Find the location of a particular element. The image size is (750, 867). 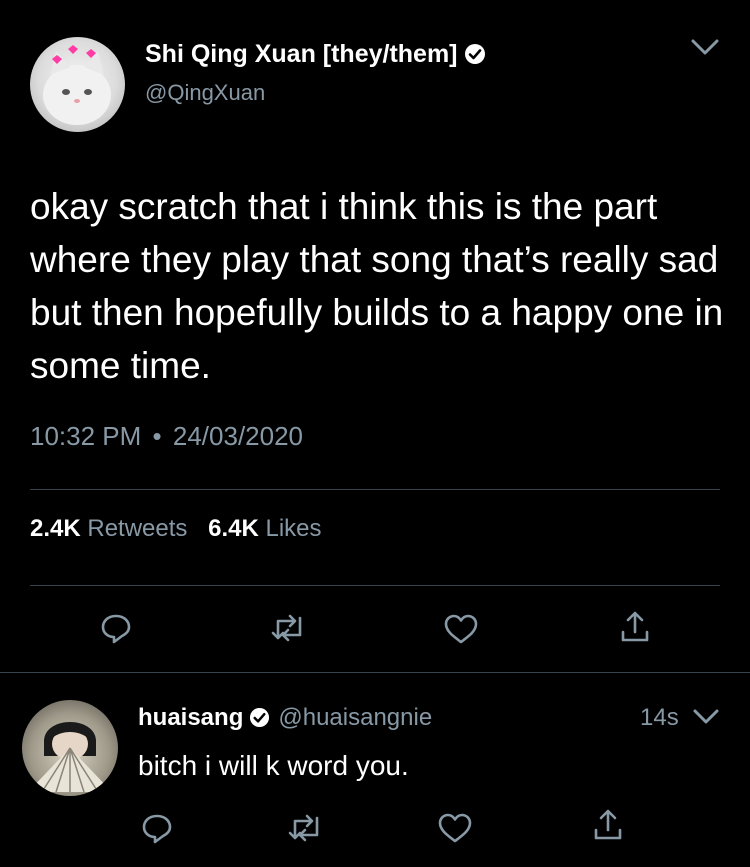

reply-text: bitch i will k word you. is located at coordinates (273, 765).